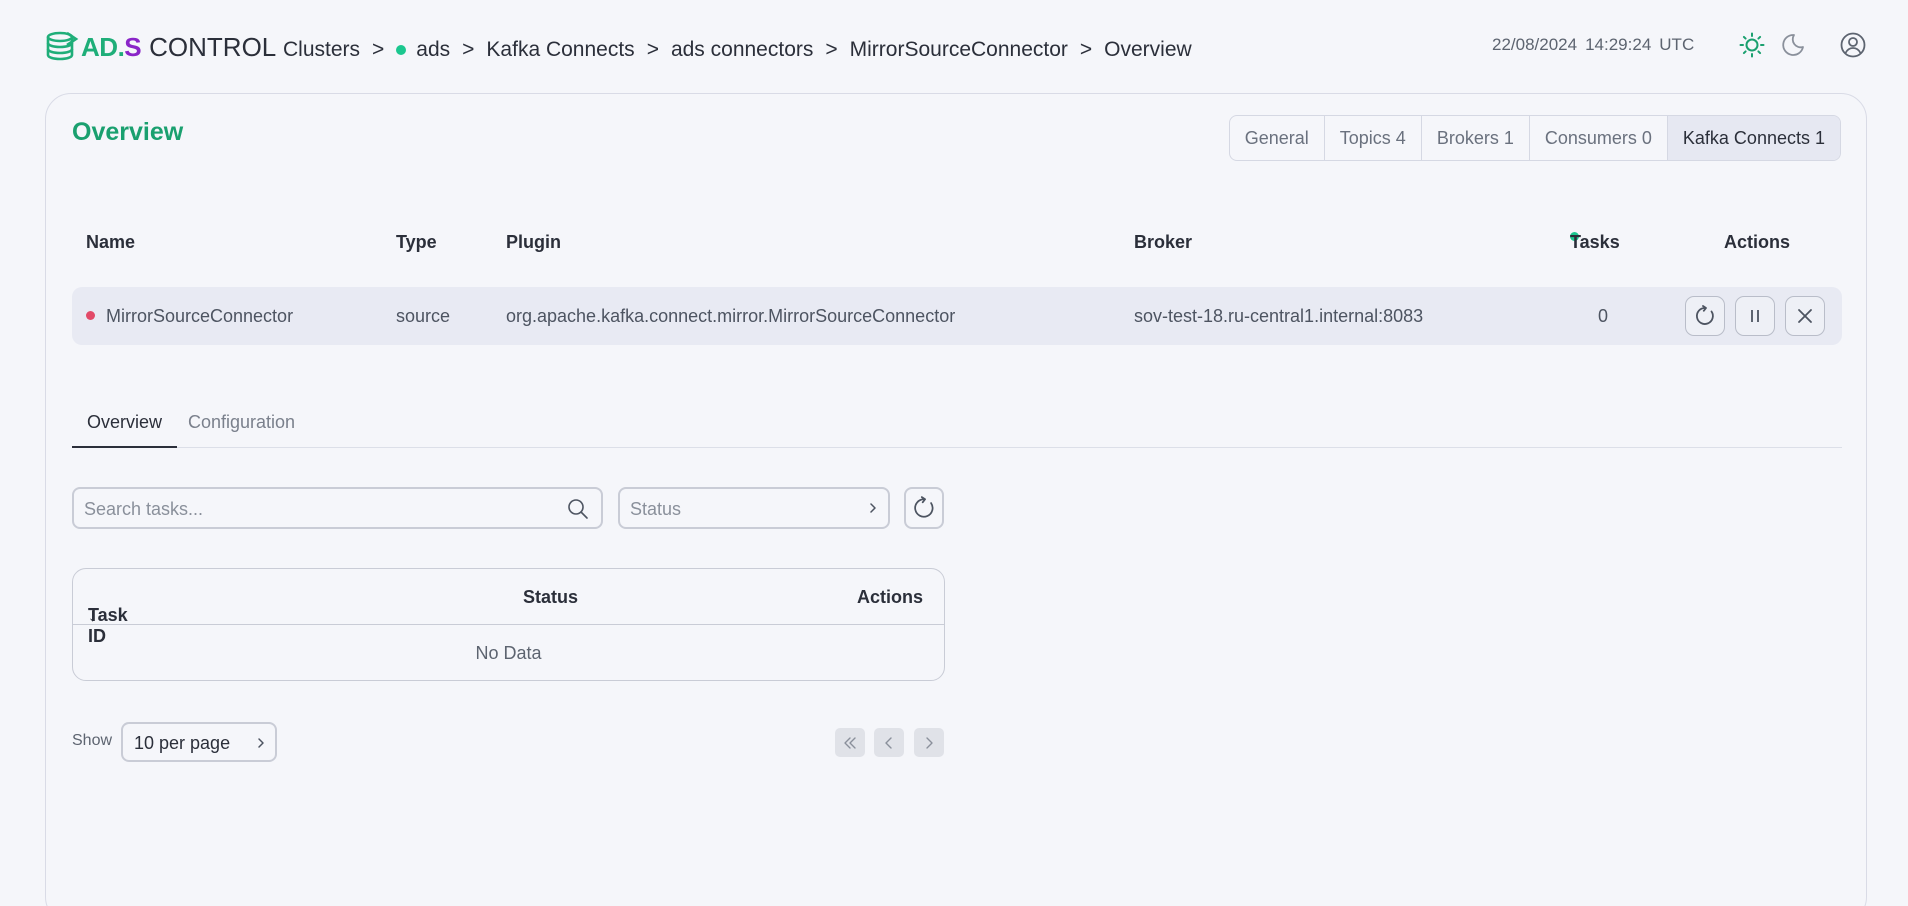  Describe the element at coordinates (99, 46) in the screenshot. I see `logo-ad-text: AD` at that location.